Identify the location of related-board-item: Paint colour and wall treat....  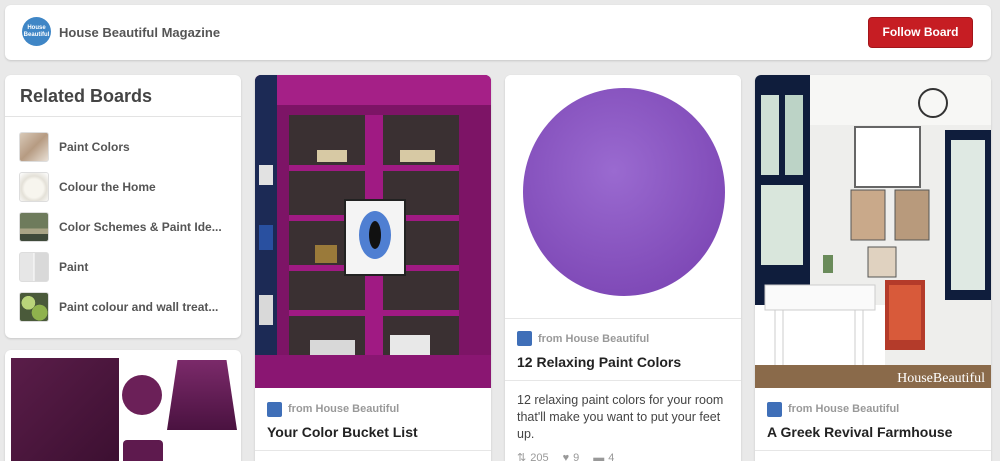
(123, 307).